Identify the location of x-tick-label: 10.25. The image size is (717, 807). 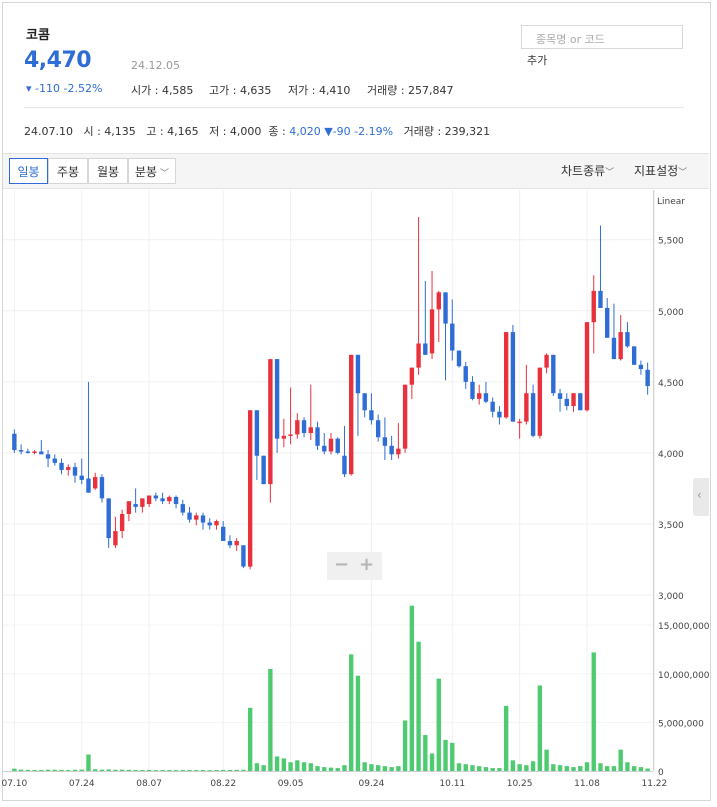
(520, 784).